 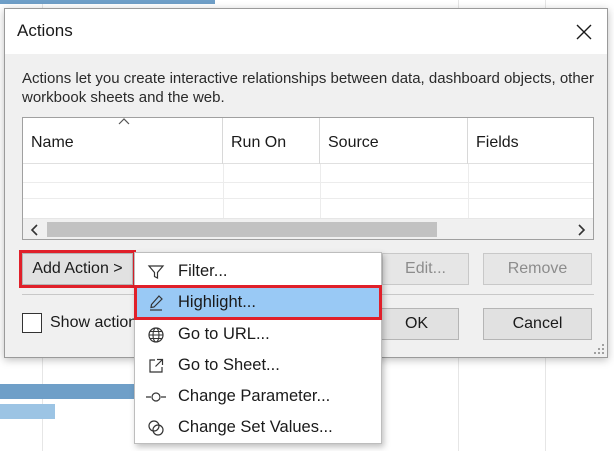 I want to click on resize-grip-icon, so click(x=599, y=349).